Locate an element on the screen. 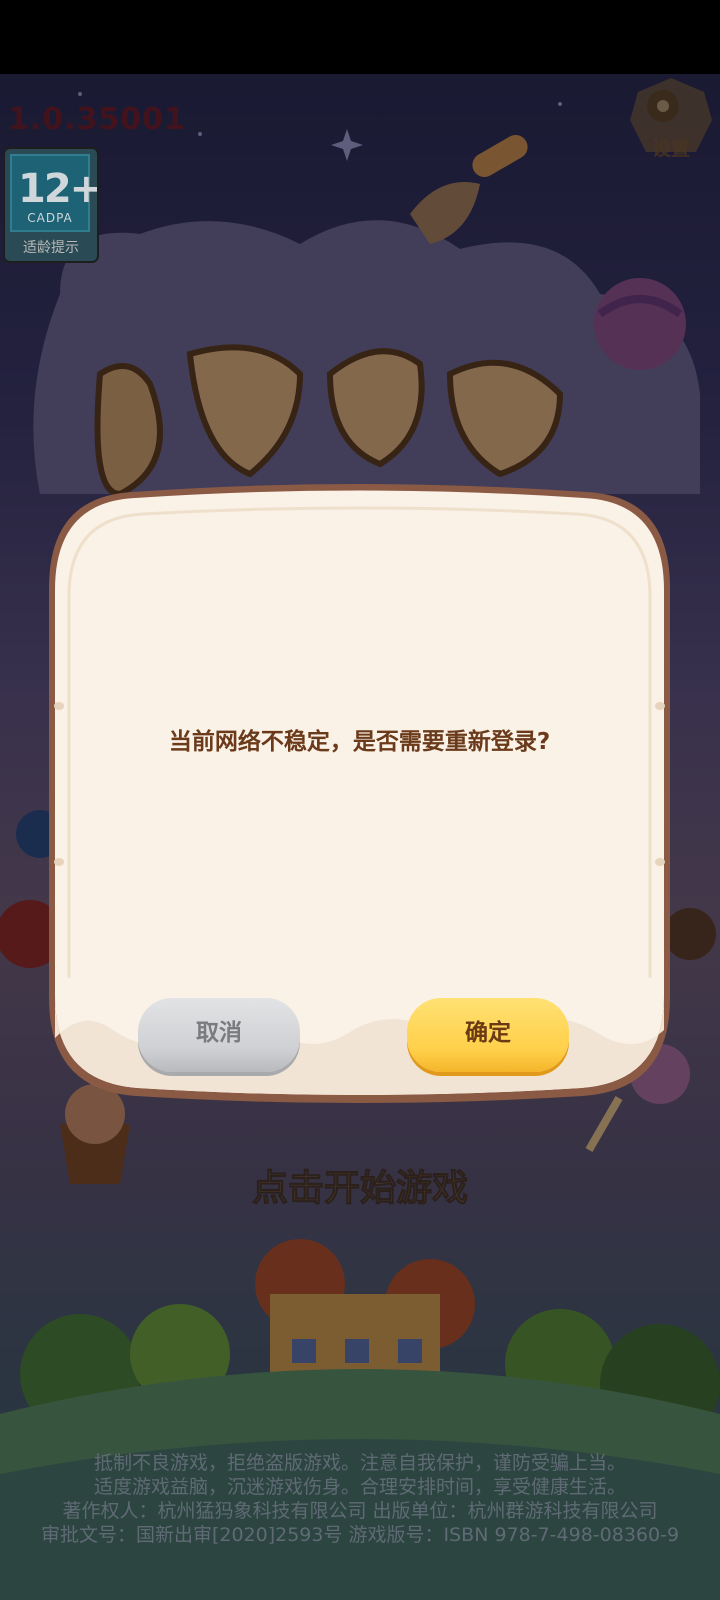 This screenshot has height=1600, width=720. status-bar is located at coordinates (360, 37).